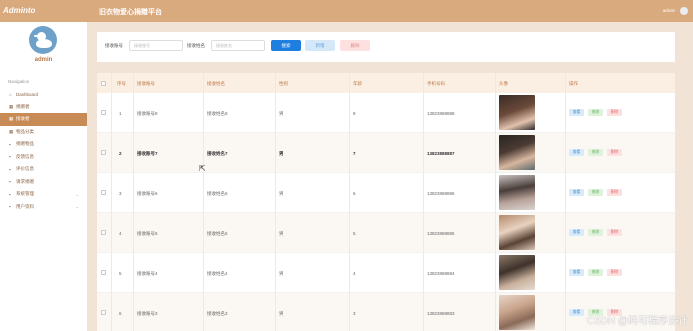  Describe the element at coordinates (120, 233) in the screenshot. I see `cell-index: 4` at that location.